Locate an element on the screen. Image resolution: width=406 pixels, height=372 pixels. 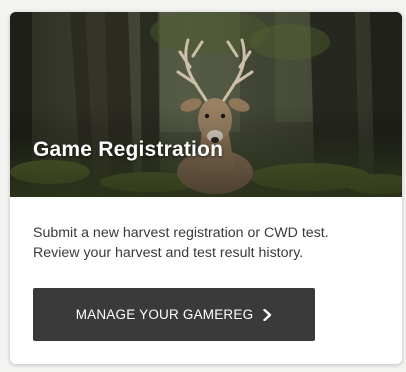
manage-gamereg-button: MANAGE YOUR GAMEREG is located at coordinates (174, 314).